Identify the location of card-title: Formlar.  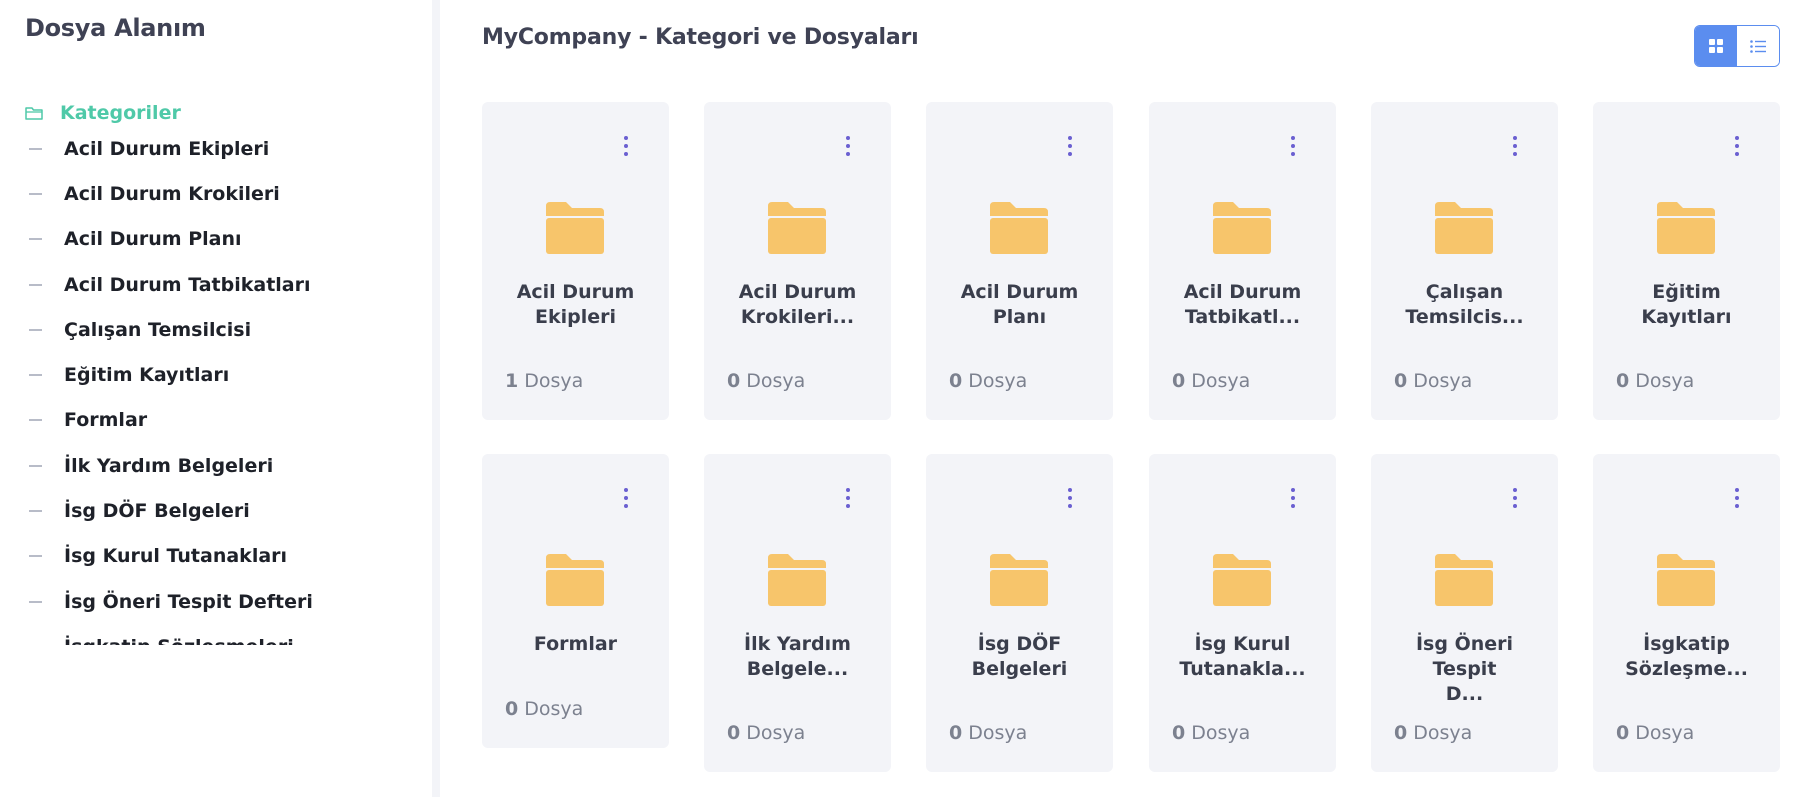
(575, 644).